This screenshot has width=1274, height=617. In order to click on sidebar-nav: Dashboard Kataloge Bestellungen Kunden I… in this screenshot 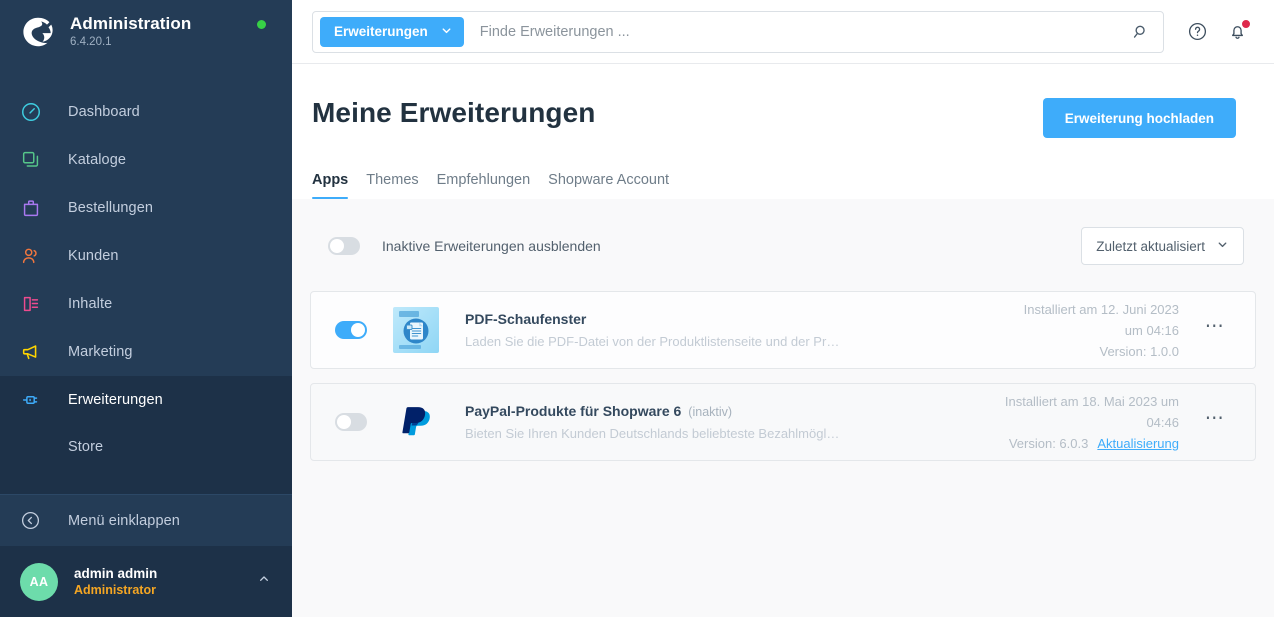, I will do `click(146, 279)`.